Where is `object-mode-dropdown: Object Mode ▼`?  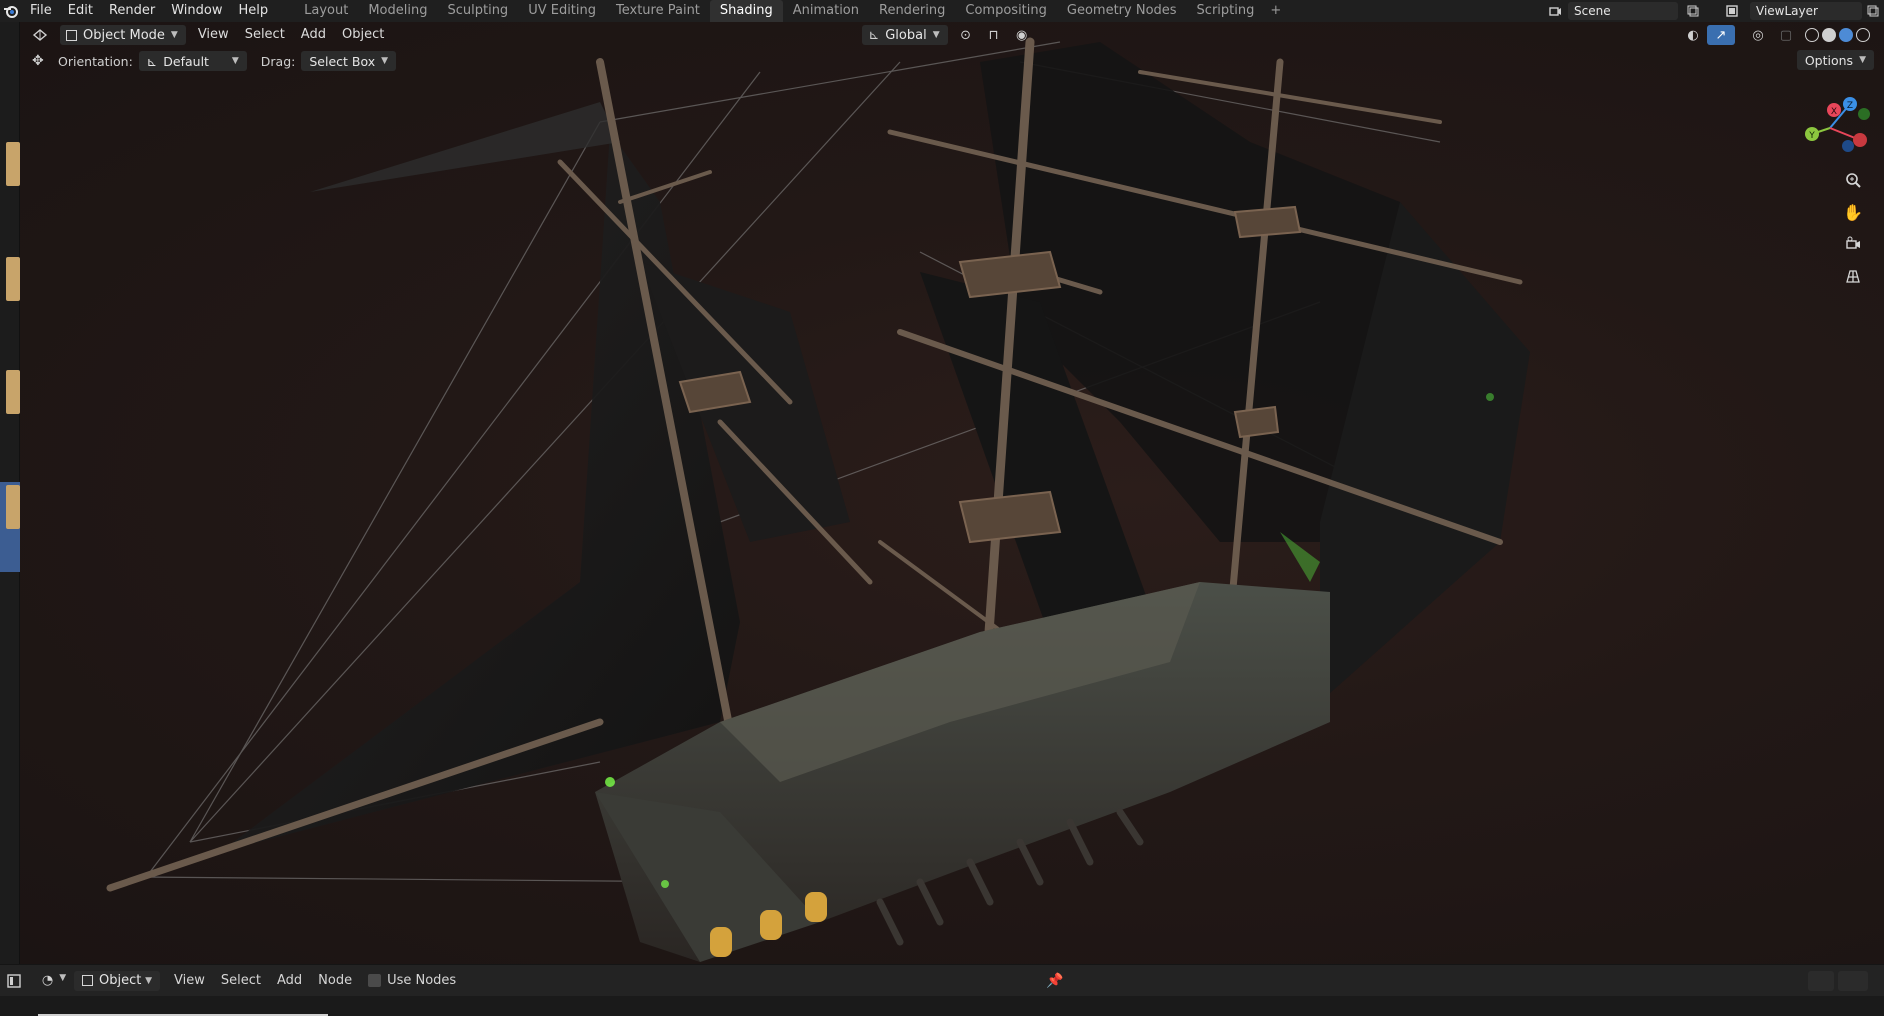
object-mode-dropdown: Object Mode ▼ is located at coordinates (123, 35).